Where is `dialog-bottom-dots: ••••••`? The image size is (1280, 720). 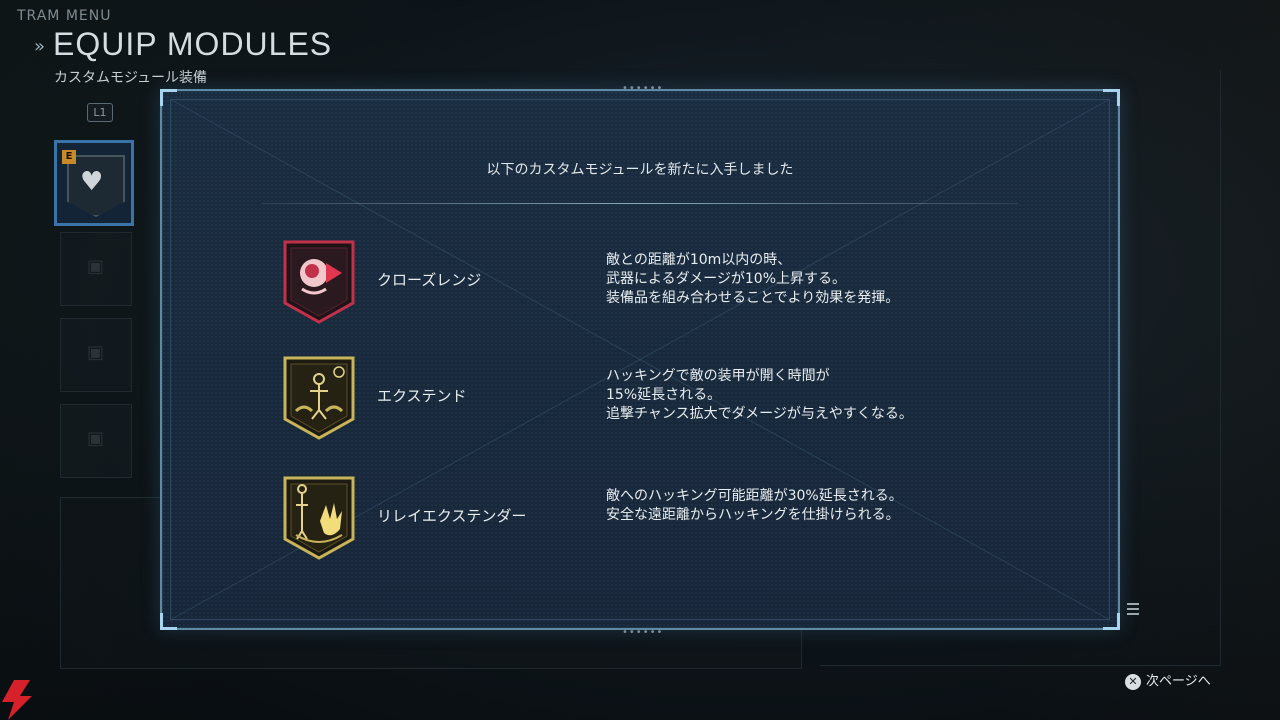
dialog-bottom-dots: •••••• is located at coordinates (643, 632).